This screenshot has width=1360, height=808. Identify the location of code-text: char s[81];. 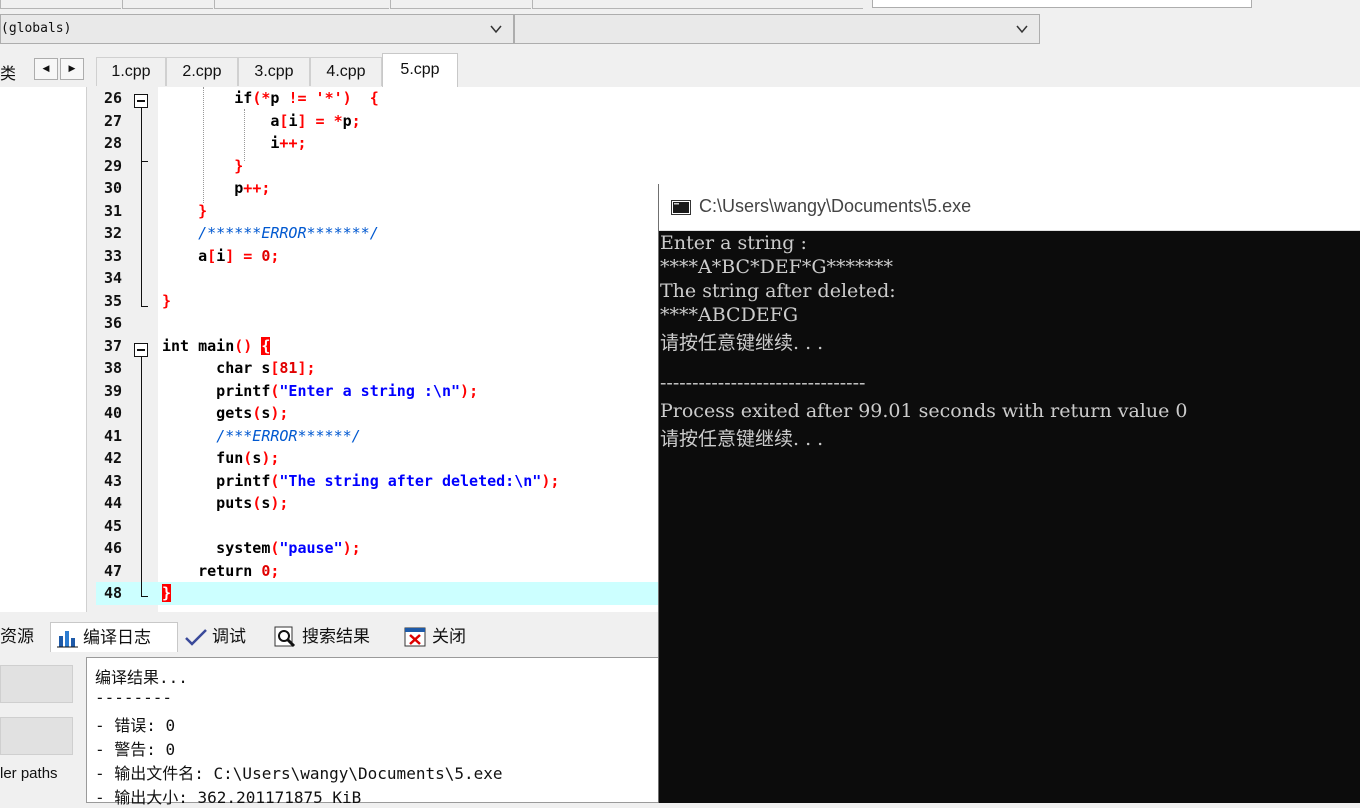
(239, 368).